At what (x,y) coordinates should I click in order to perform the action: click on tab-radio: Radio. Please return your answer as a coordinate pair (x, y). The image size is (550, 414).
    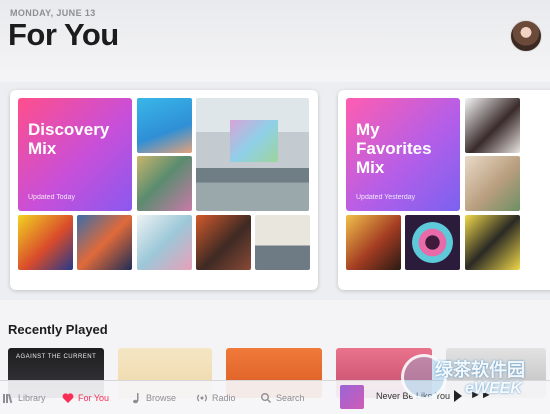
    Looking at the image, I should click on (216, 398).